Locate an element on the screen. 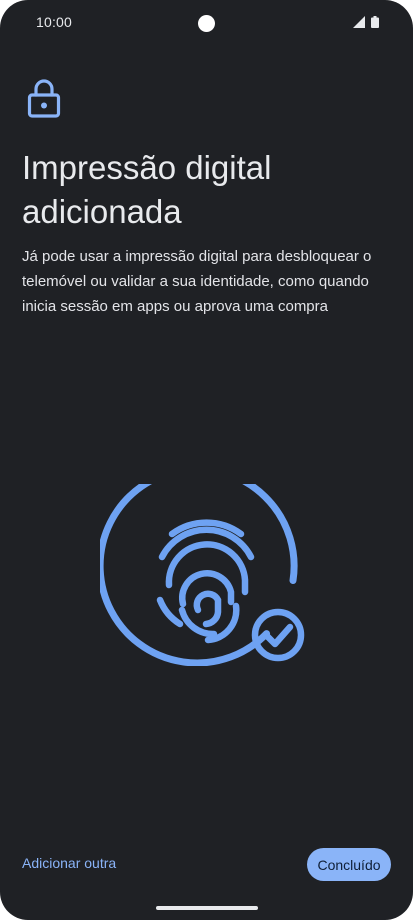 The width and height of the screenshot is (413, 920). status-bar: 10:00 is located at coordinates (206, 24).